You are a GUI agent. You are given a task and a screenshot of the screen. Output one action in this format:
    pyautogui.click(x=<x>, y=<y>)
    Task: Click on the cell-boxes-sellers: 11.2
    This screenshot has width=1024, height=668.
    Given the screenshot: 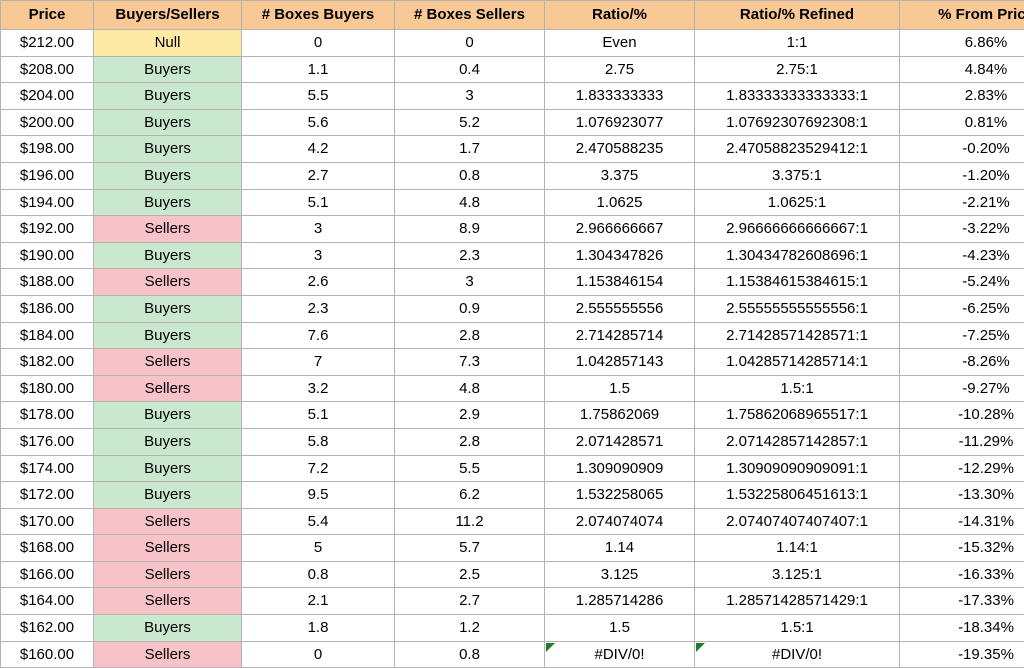 What is the action you would take?
    pyautogui.click(x=469, y=521)
    